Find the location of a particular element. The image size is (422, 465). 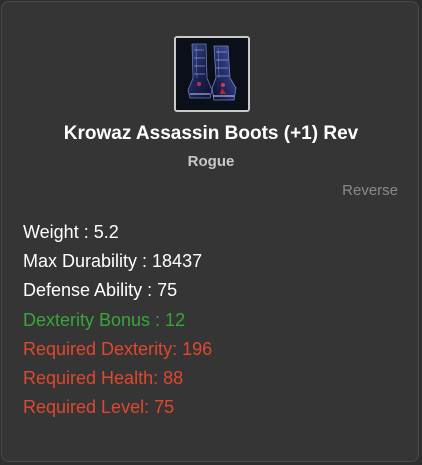

stat-max-durability: Max Durability : 18437 is located at coordinates (113, 261).